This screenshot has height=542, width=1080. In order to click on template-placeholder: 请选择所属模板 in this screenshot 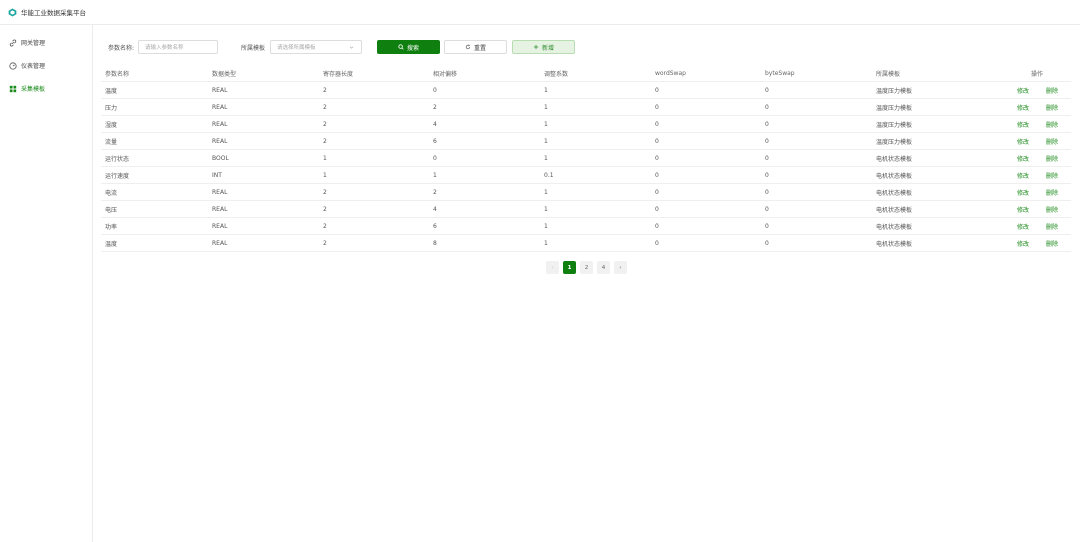, I will do `click(296, 48)`.